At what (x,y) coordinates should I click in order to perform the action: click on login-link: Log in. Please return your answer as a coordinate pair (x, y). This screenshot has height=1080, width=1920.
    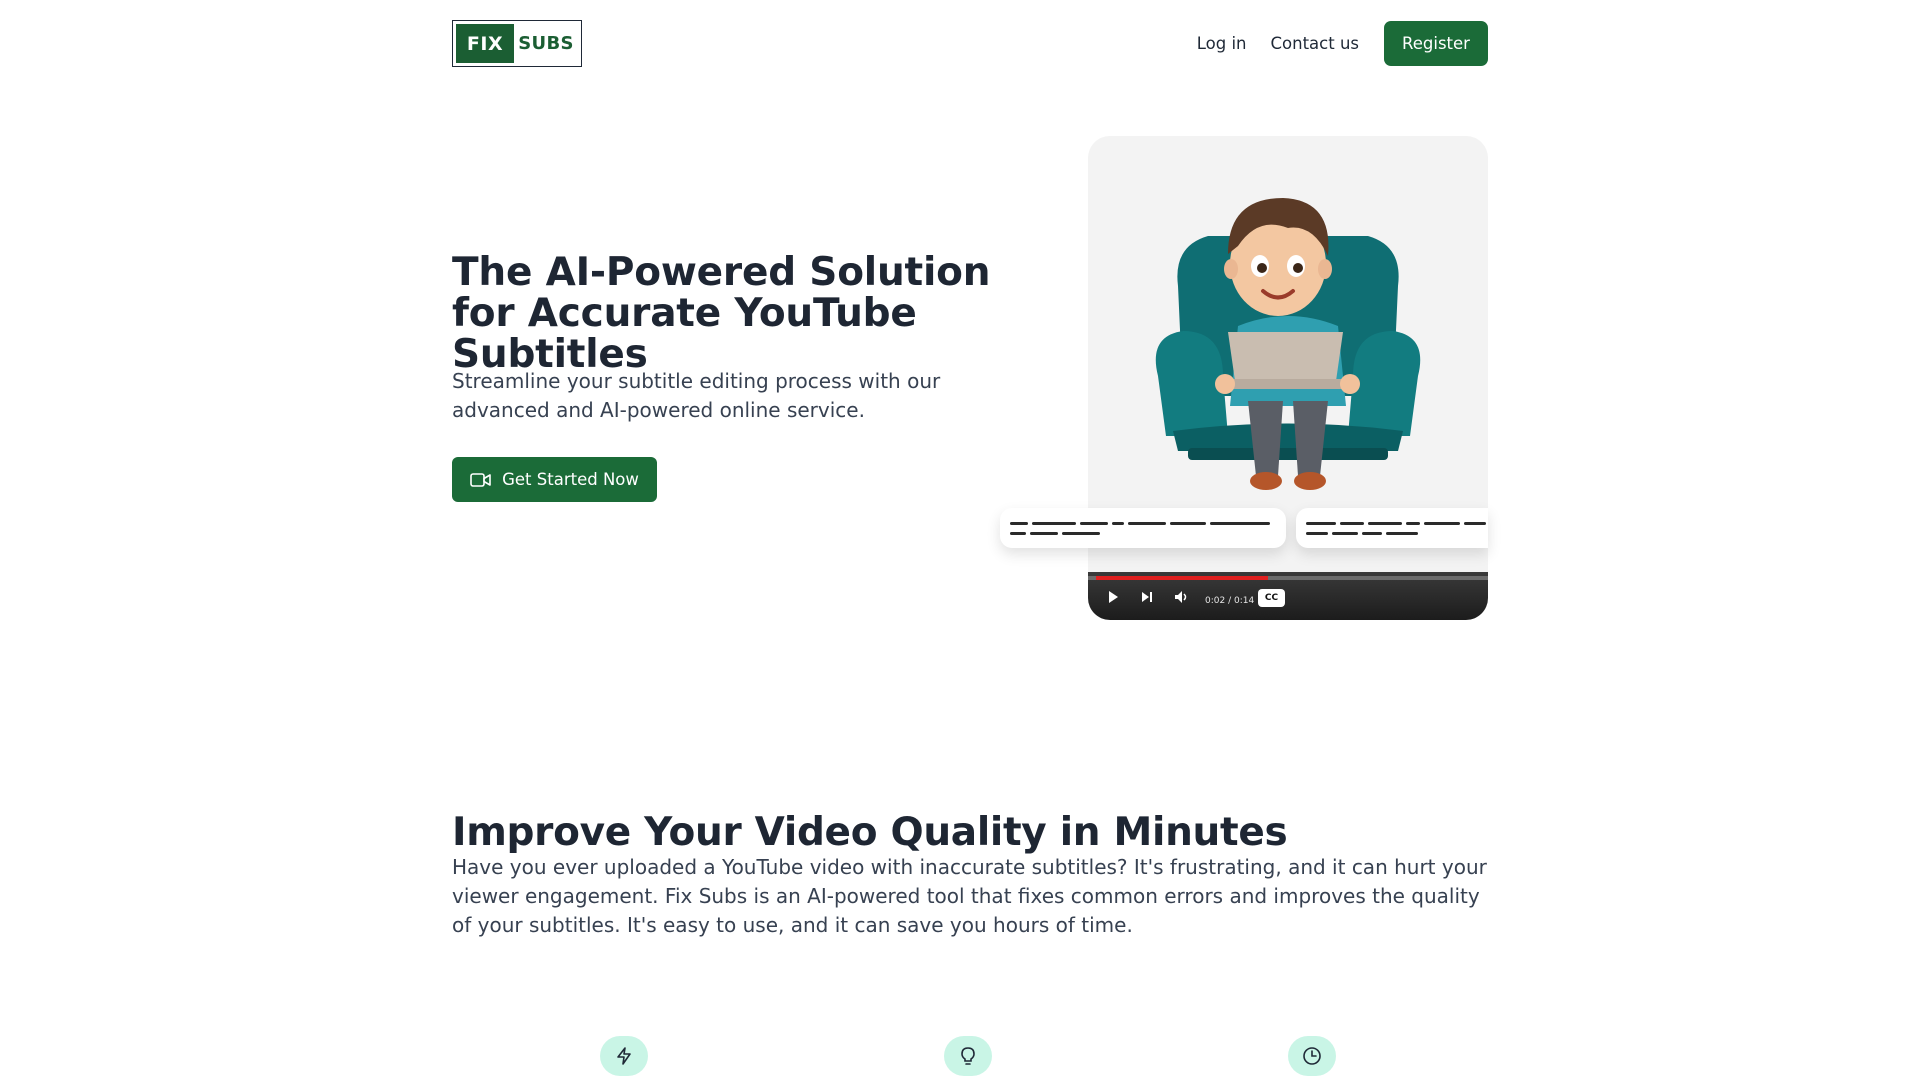
    Looking at the image, I should click on (1222, 43).